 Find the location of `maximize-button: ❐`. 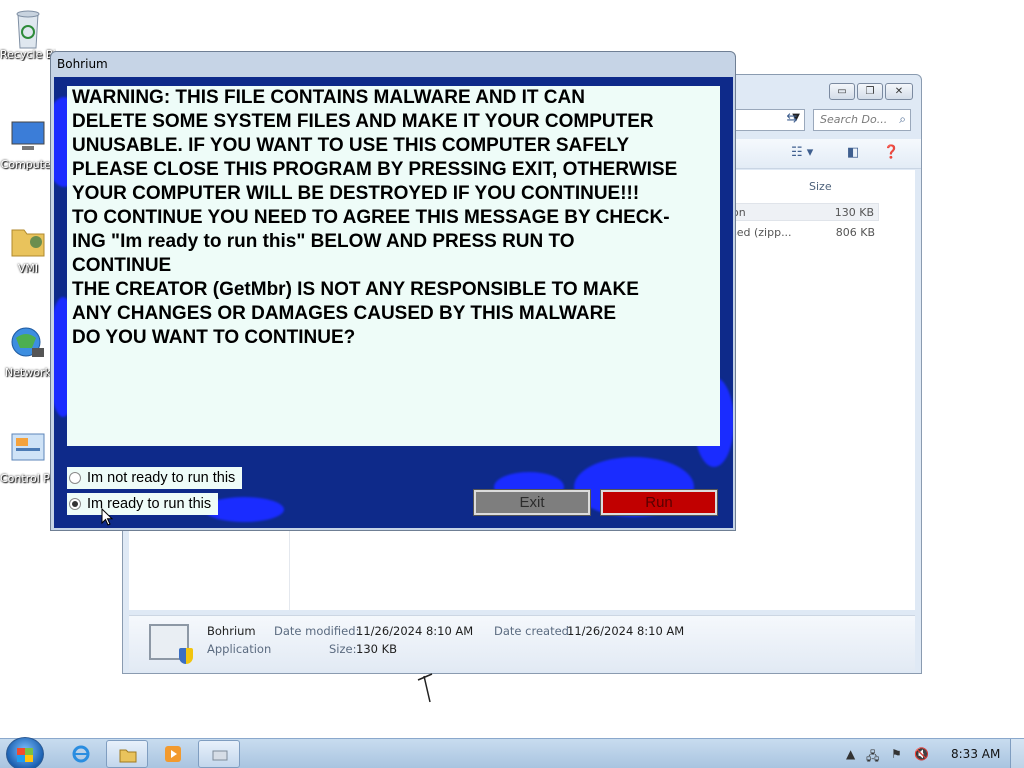

maximize-button: ❐ is located at coordinates (870, 91).